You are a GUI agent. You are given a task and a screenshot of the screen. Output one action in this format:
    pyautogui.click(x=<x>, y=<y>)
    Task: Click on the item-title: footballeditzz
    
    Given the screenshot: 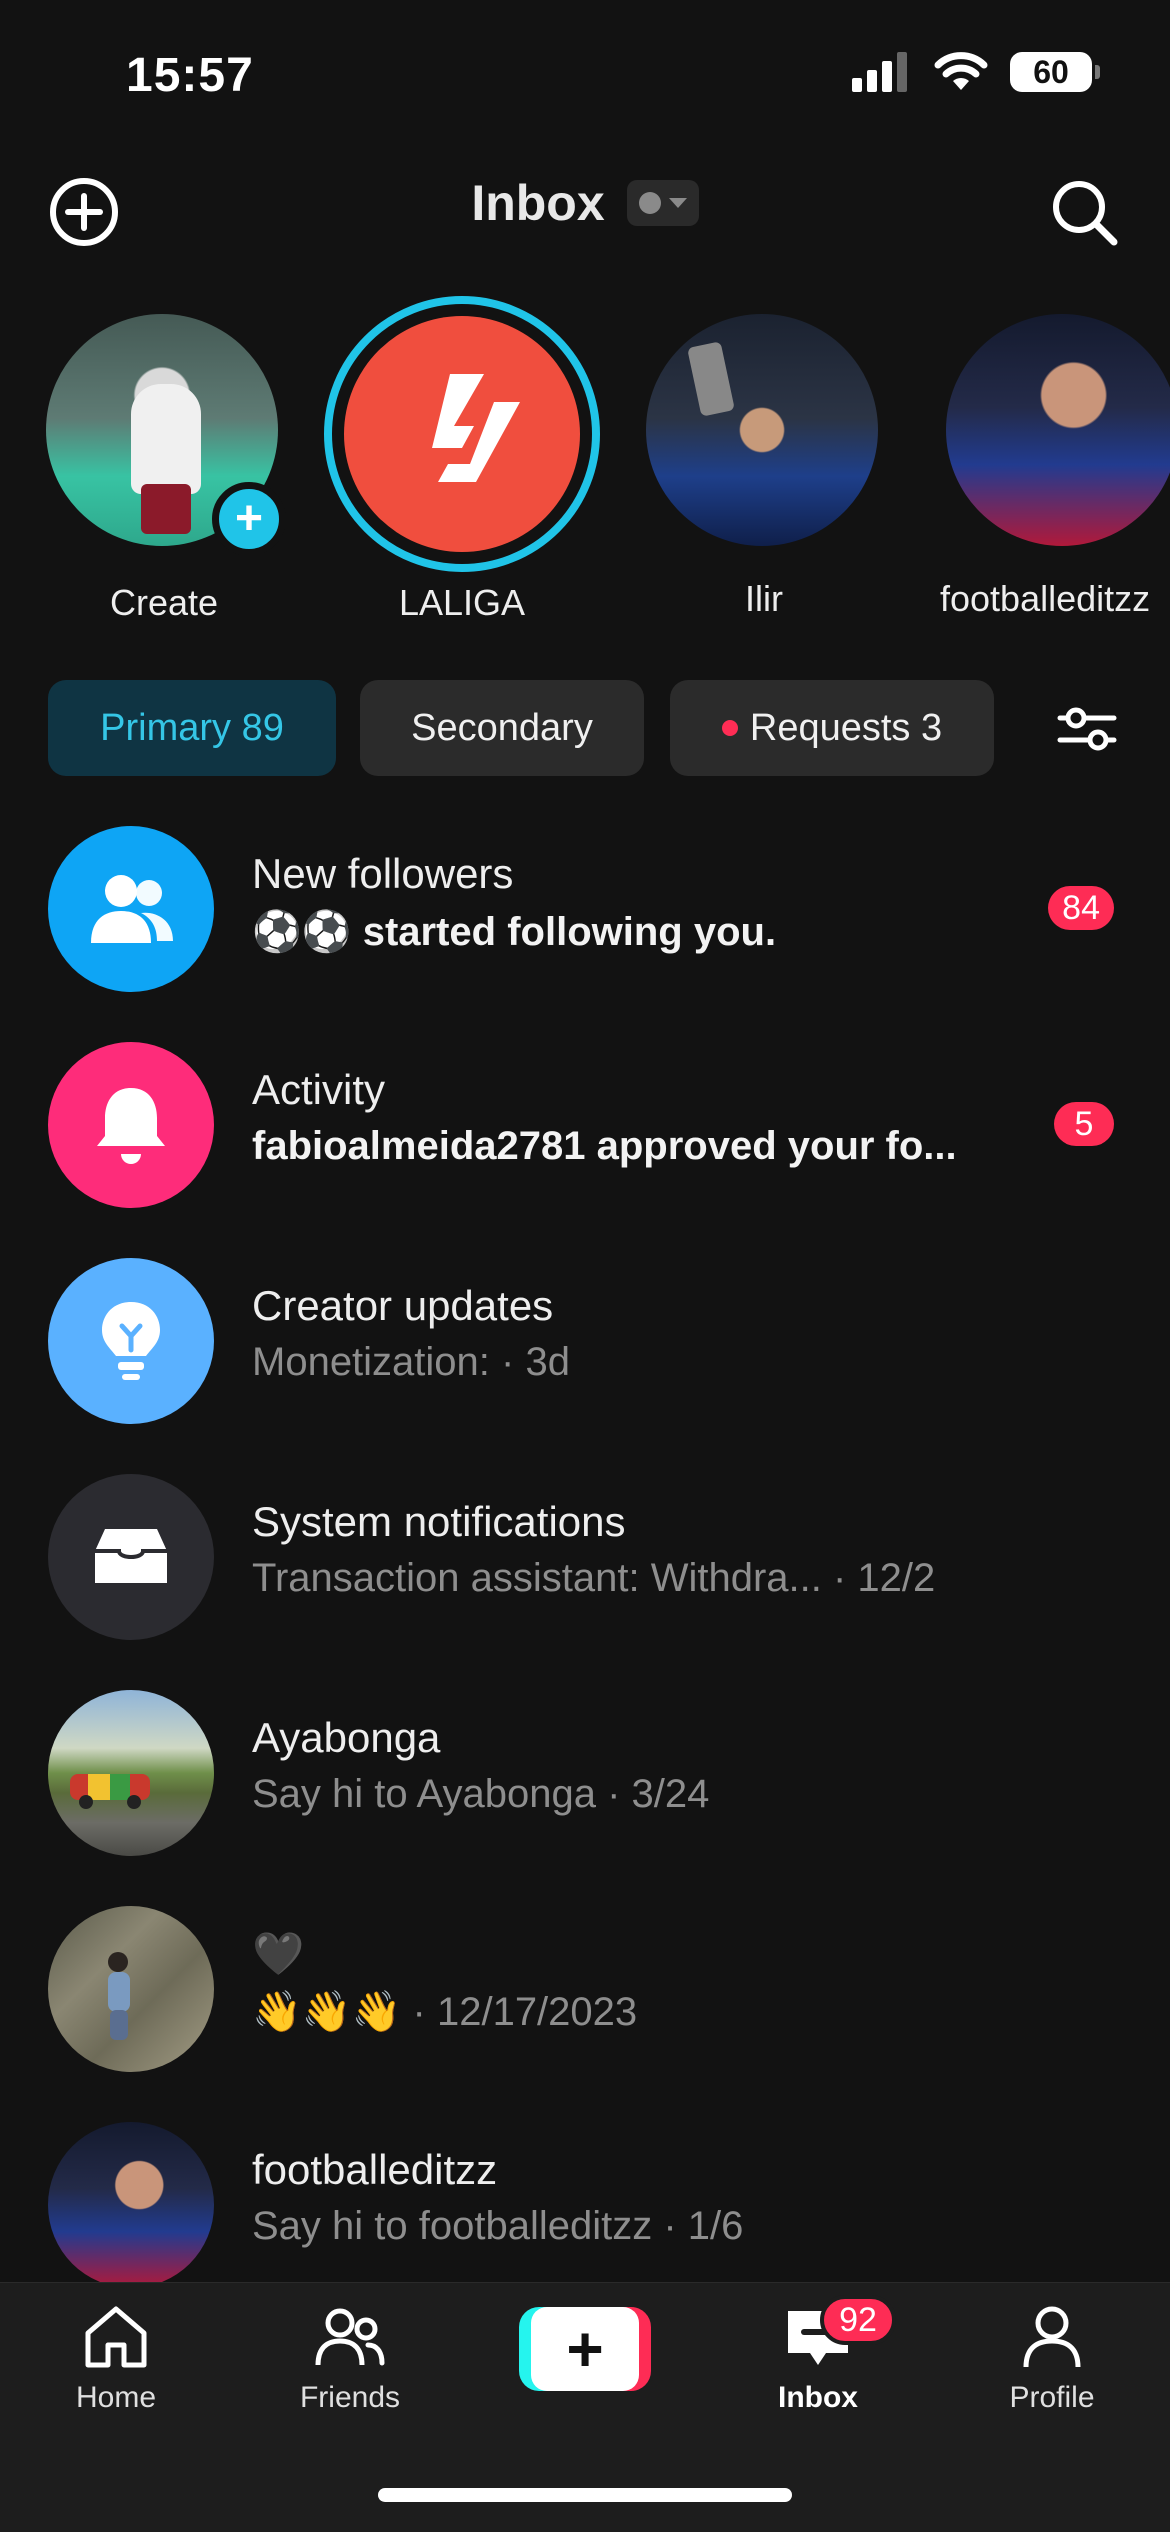 What is the action you would take?
    pyautogui.click(x=375, y=2169)
    